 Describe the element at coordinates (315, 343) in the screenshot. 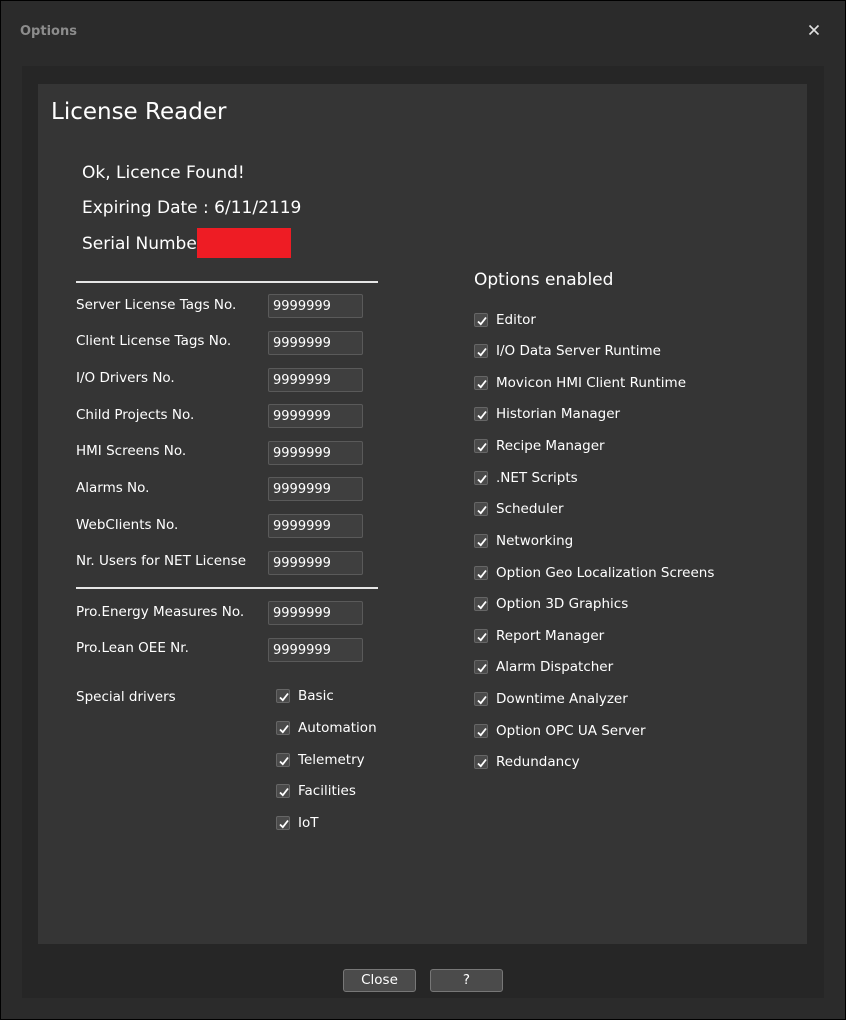

I see `client-tags-field: 9999999` at that location.